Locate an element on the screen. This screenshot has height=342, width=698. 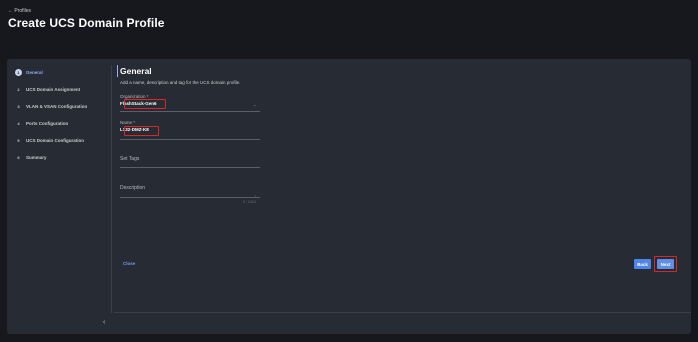
step-label: UCS Domain Configuration is located at coordinates (55, 140).